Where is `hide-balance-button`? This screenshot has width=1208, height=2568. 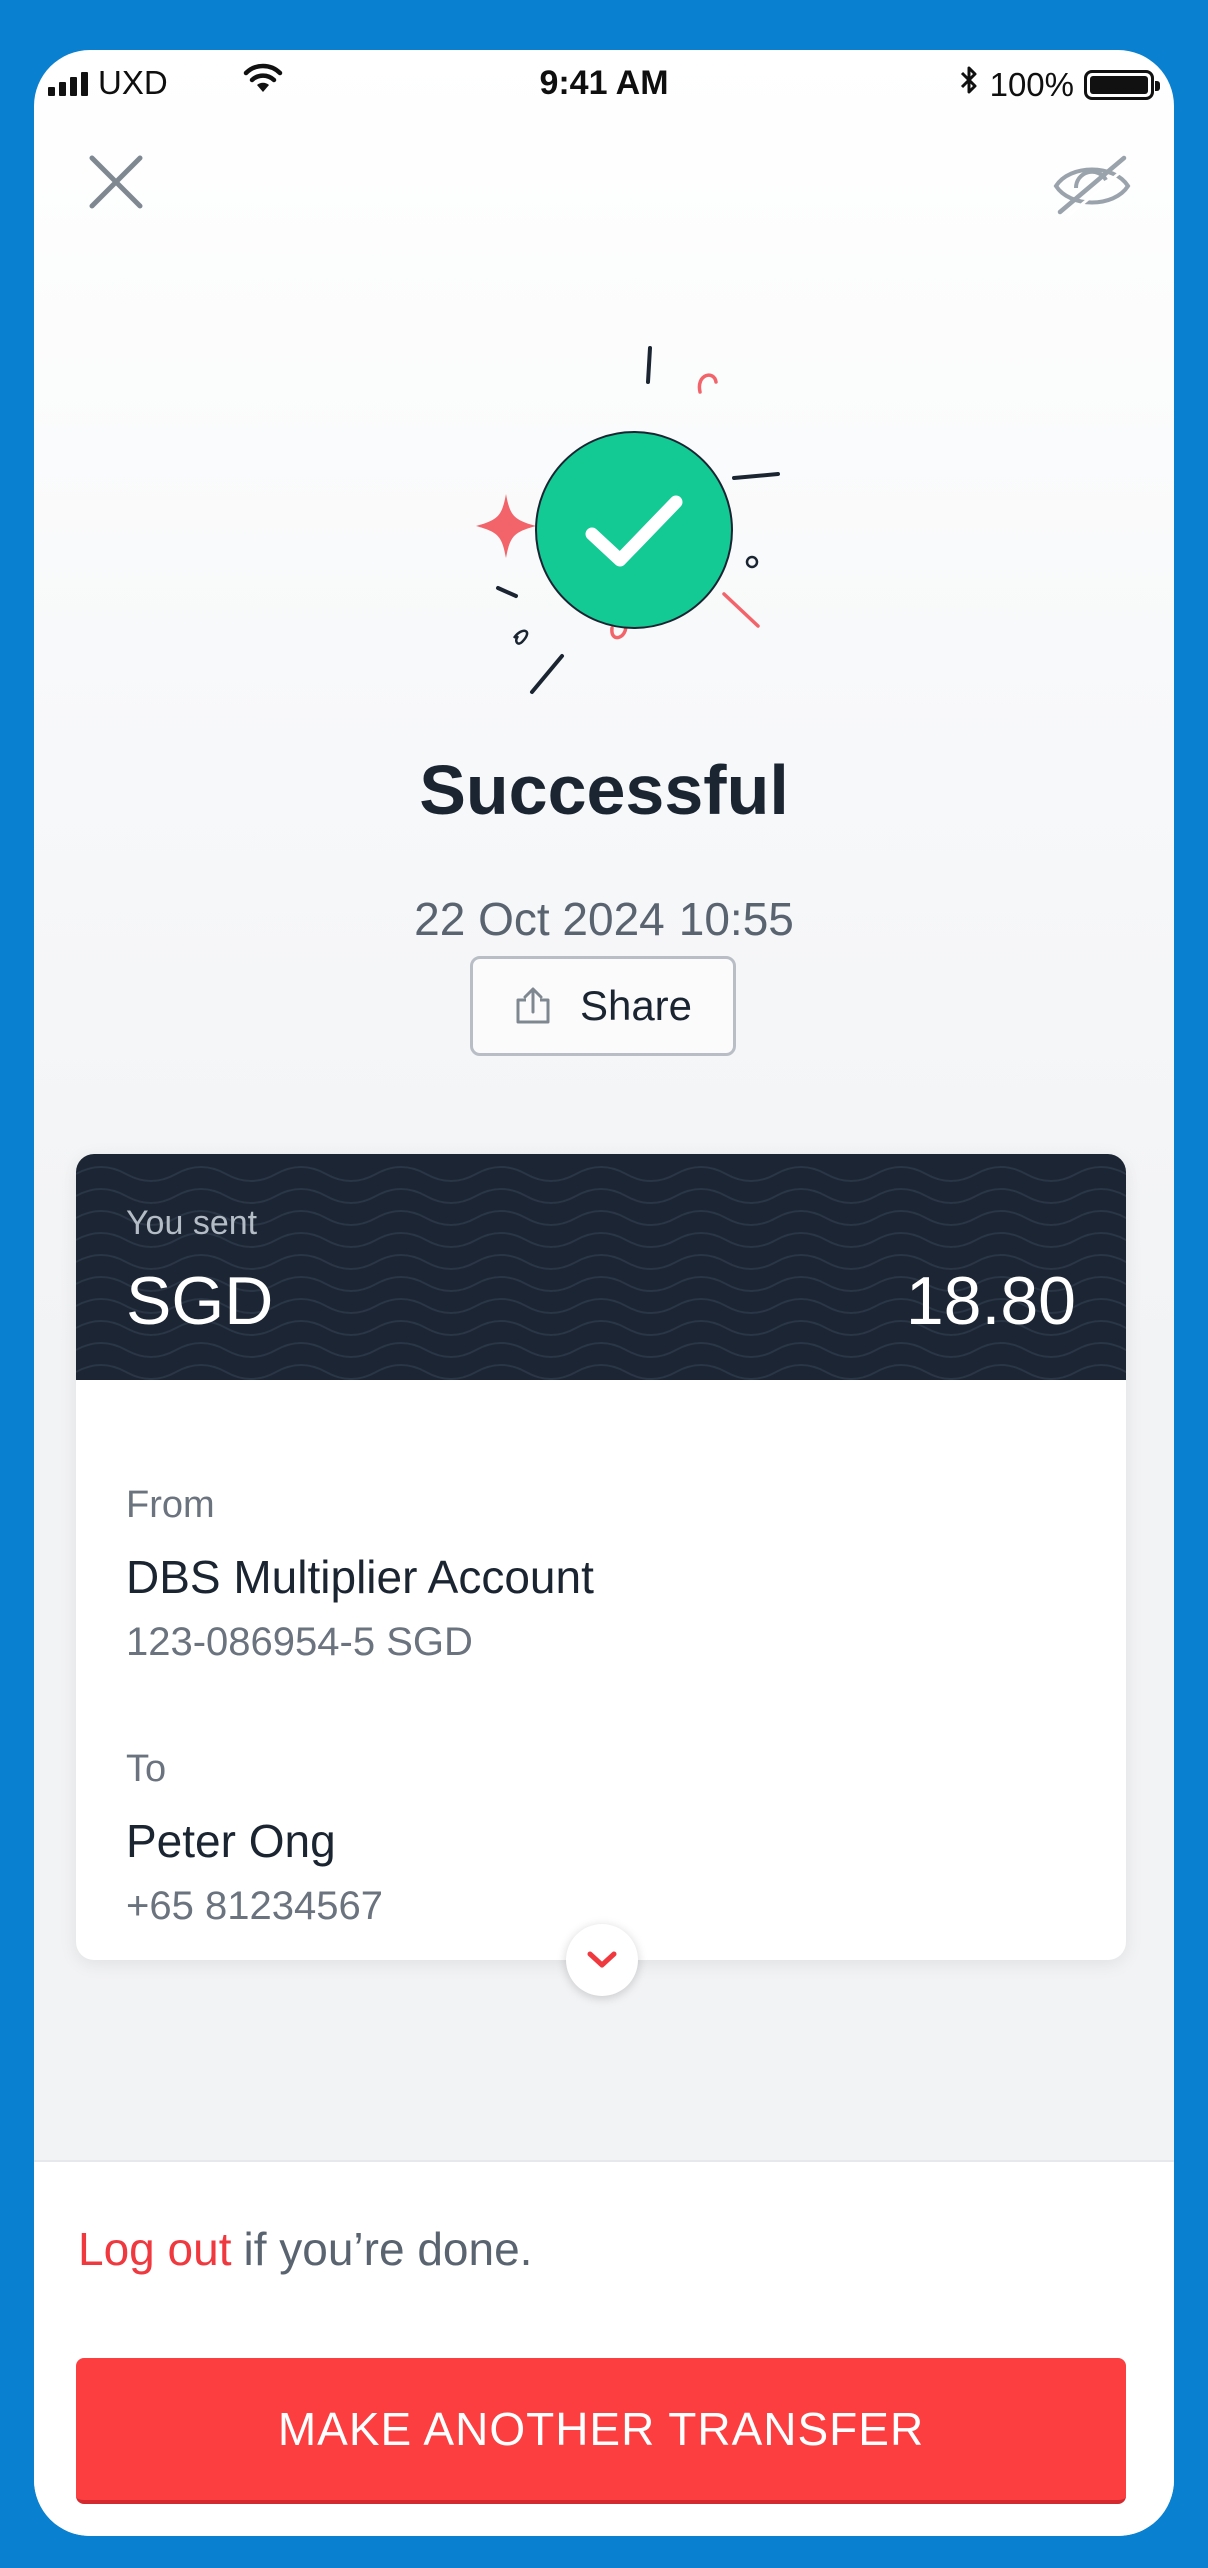
hide-balance-button is located at coordinates (1092, 185).